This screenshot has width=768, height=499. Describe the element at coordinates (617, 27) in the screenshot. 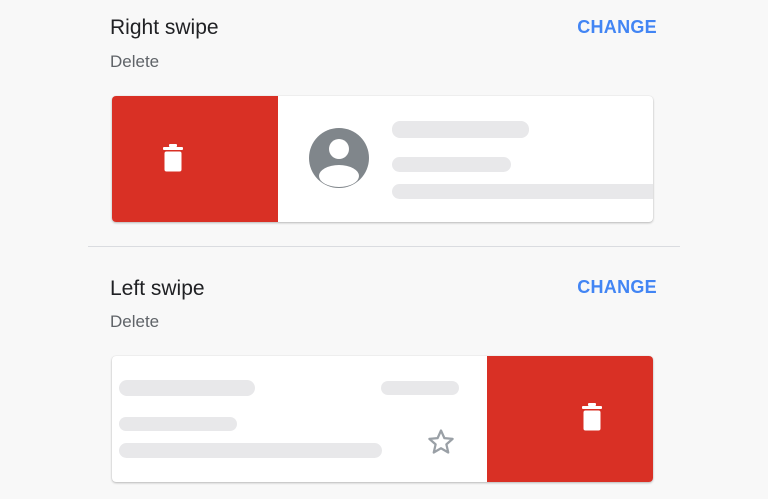

I see `right-swipe-change-button: CHANGE` at that location.